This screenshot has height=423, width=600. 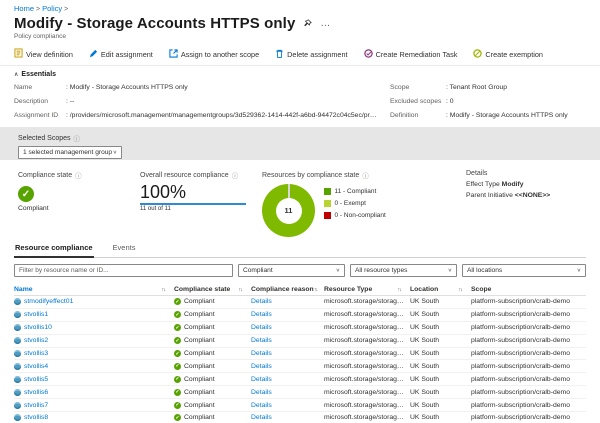 I want to click on column-header-compliance-reason: Compliance reason, so click(x=287, y=289).